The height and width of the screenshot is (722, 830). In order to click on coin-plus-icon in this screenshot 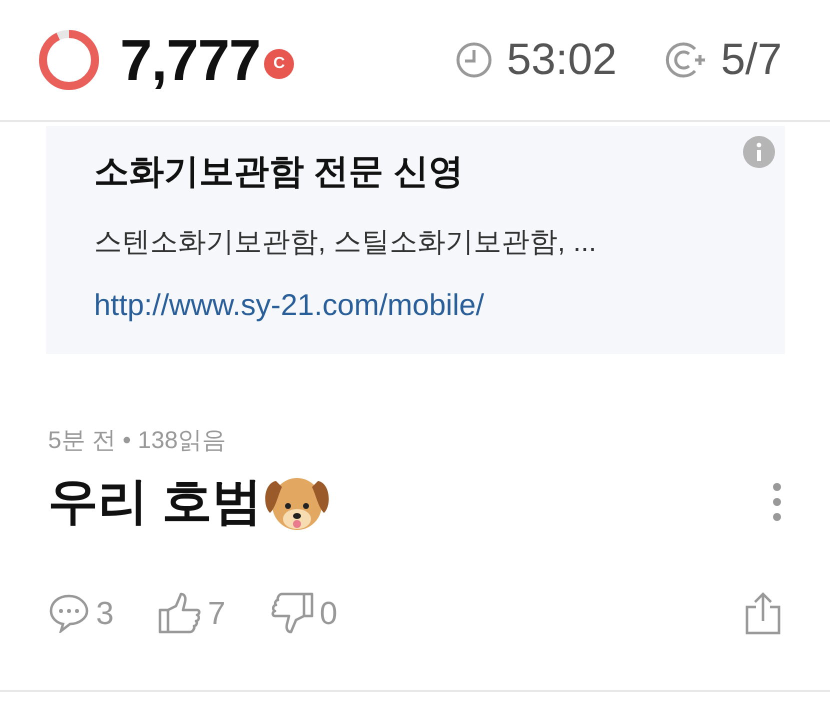, I will do `click(685, 60)`.